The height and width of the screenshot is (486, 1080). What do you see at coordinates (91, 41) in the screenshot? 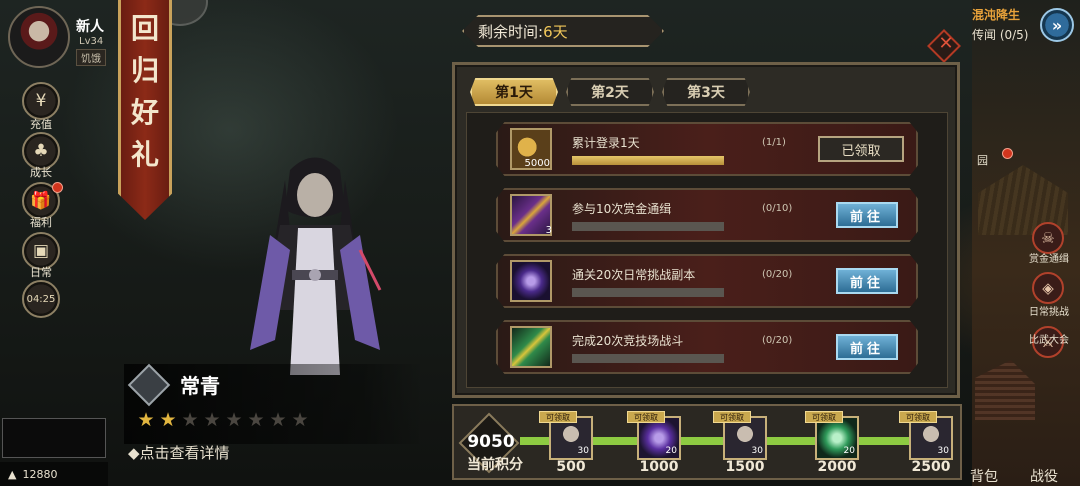
I see `player-level: Lv34` at bounding box center [91, 41].